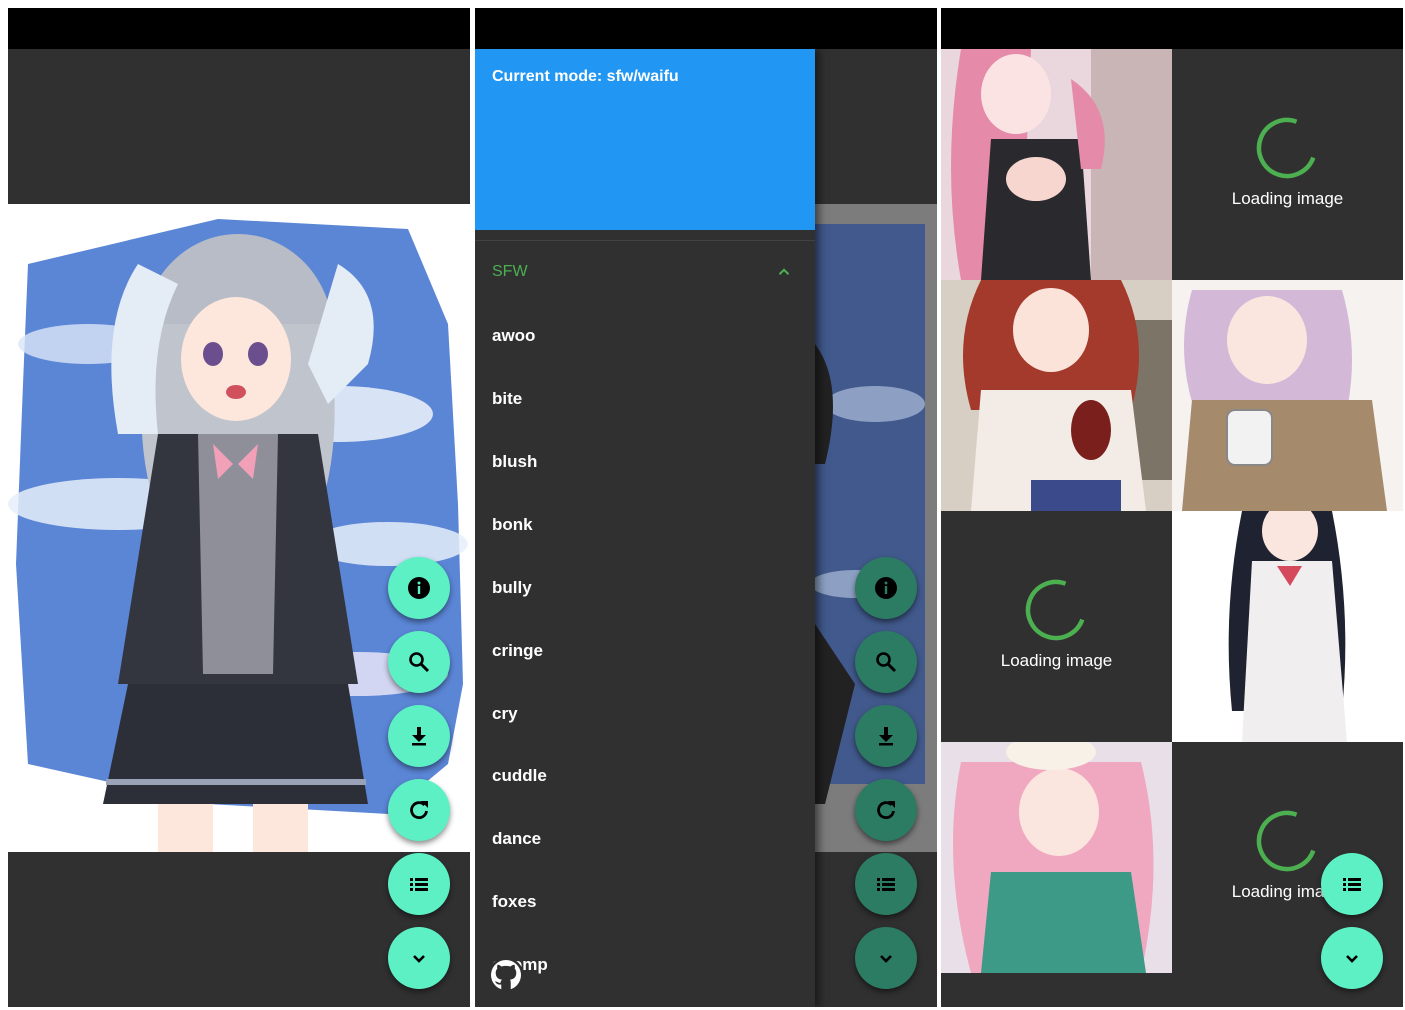 The height and width of the screenshot is (1010, 1405). What do you see at coordinates (512, 588) in the screenshot?
I see `drawer-item-bully: bully` at bounding box center [512, 588].